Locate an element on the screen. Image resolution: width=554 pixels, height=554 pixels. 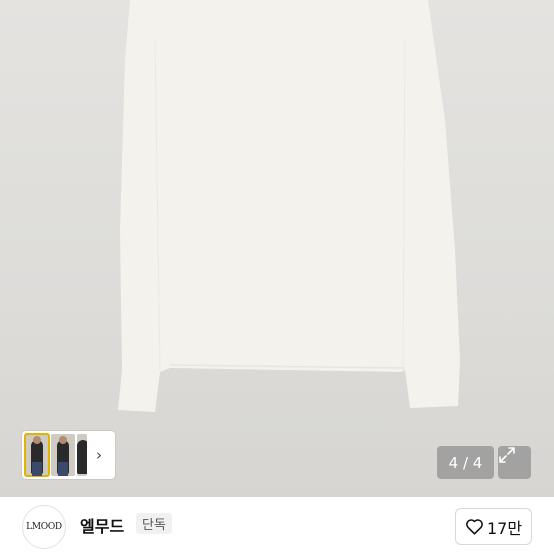
thumbnail-strip: › is located at coordinates (68, 455).